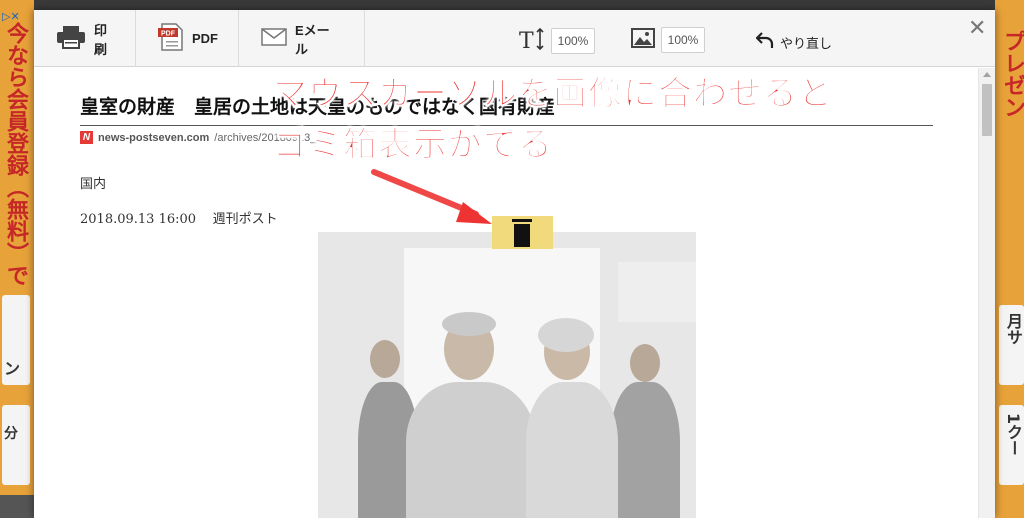 The width and height of the screenshot is (1024, 518). Describe the element at coordinates (643, 40) in the screenshot. I see `image-icon` at that location.